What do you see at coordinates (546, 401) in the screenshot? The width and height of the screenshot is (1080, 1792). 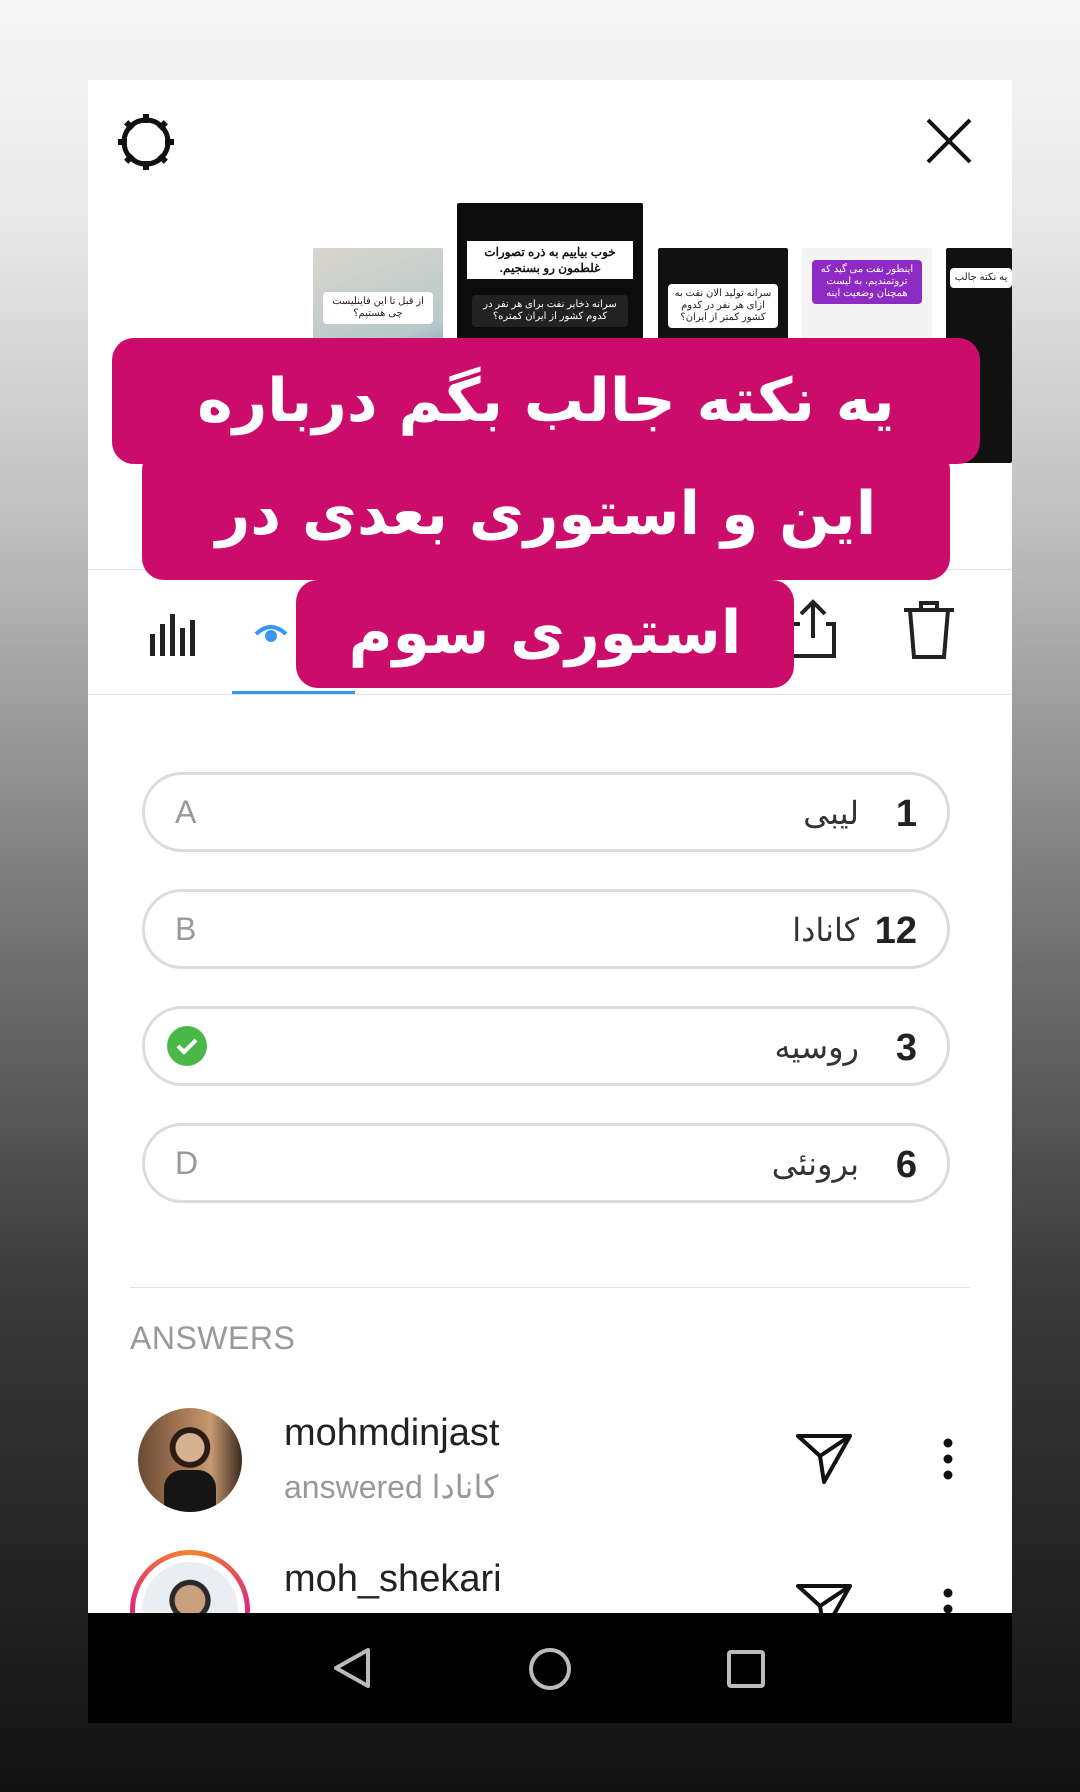 I see `overlay-line-1: یه نکته جالب بگم درباره` at bounding box center [546, 401].